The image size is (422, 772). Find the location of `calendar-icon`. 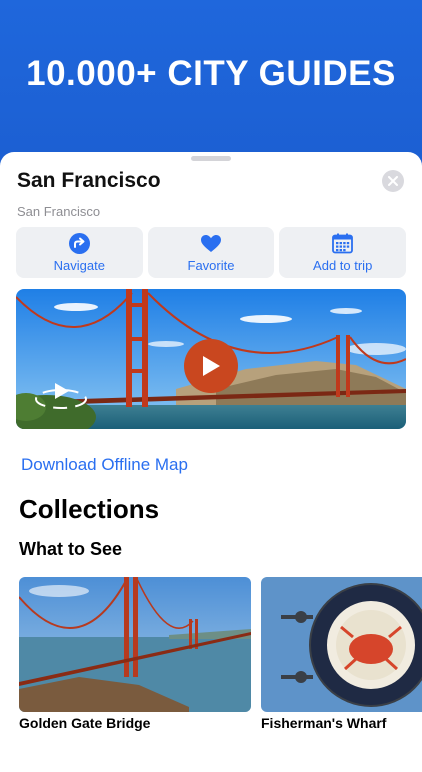

calendar-icon is located at coordinates (343, 243).